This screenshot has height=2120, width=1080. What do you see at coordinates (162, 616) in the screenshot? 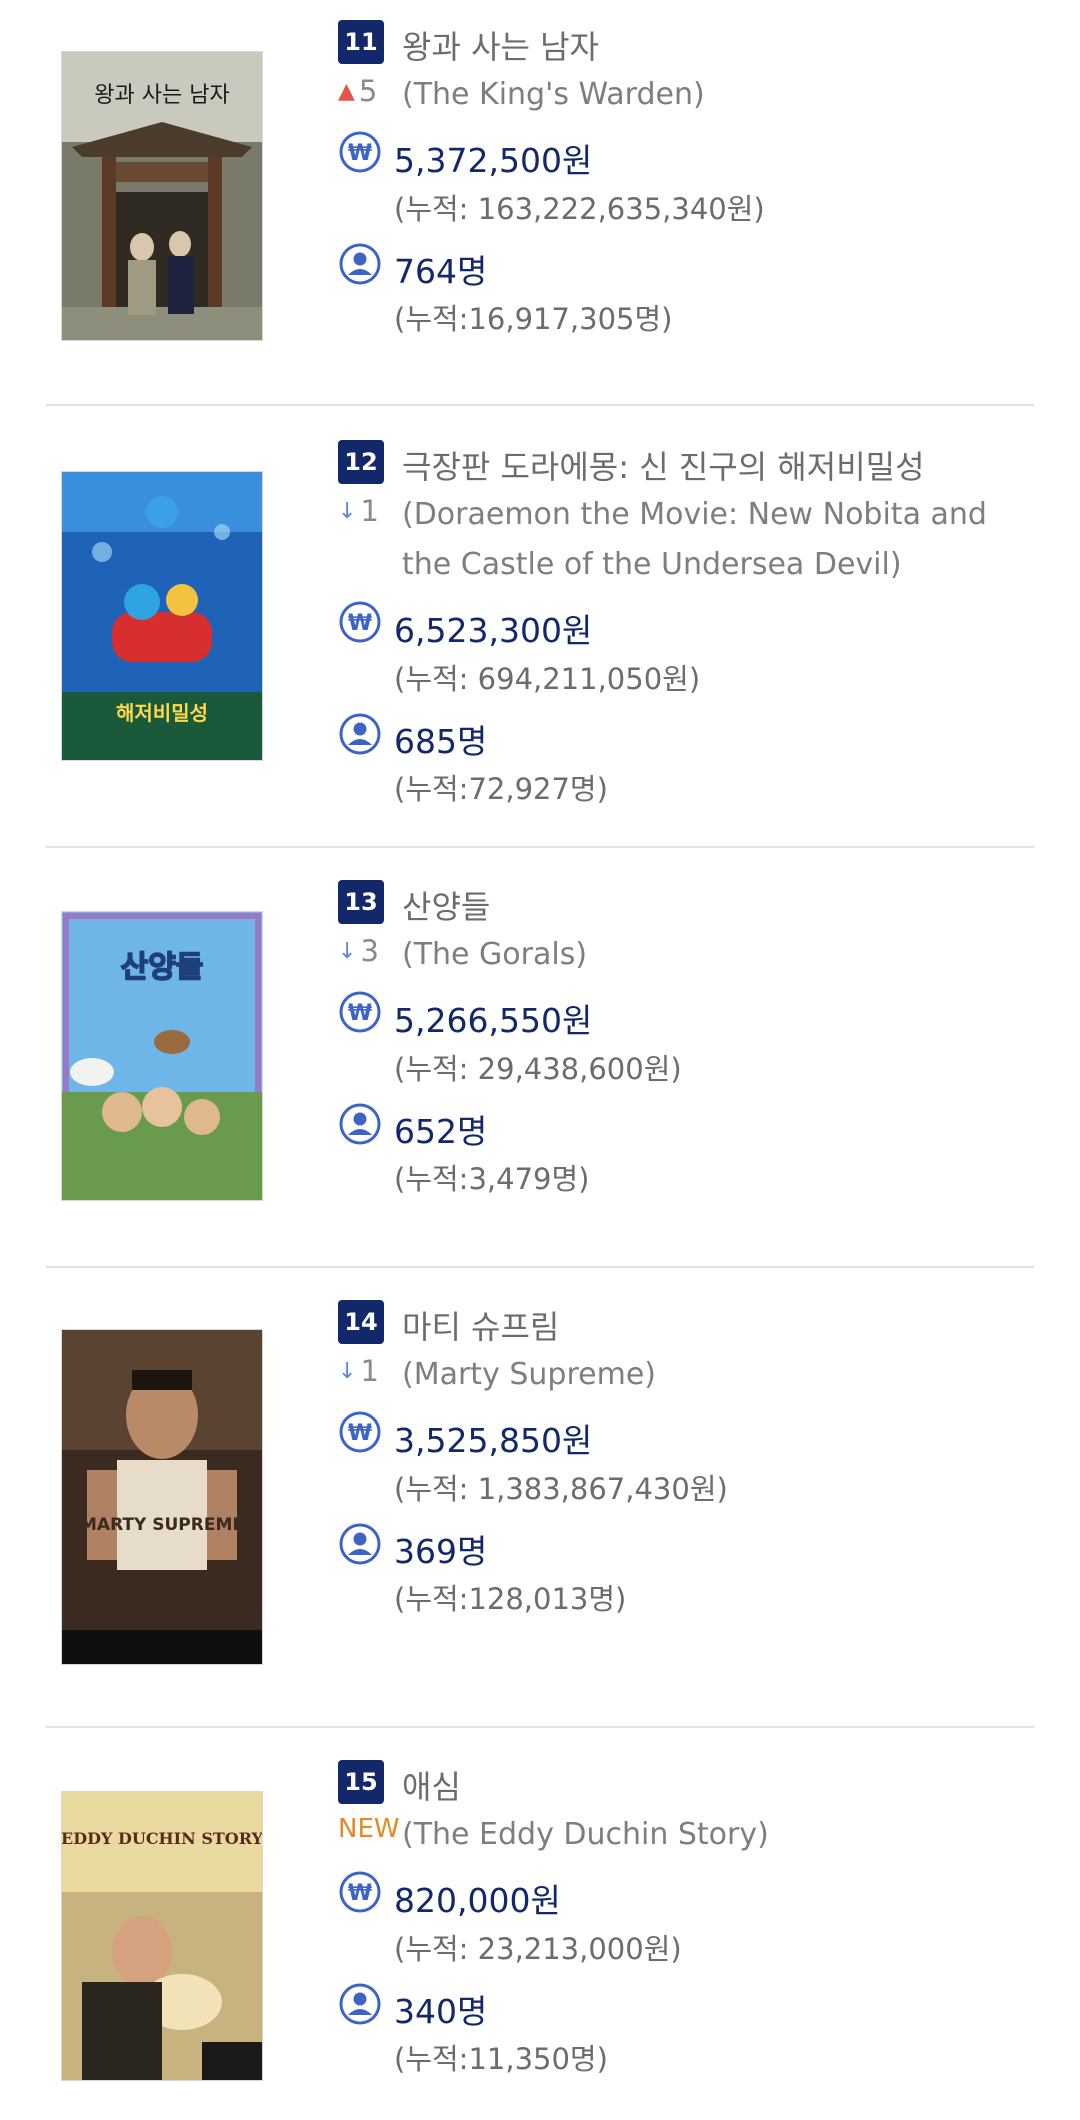
I see `movie-poster: 해저비밀성` at bounding box center [162, 616].